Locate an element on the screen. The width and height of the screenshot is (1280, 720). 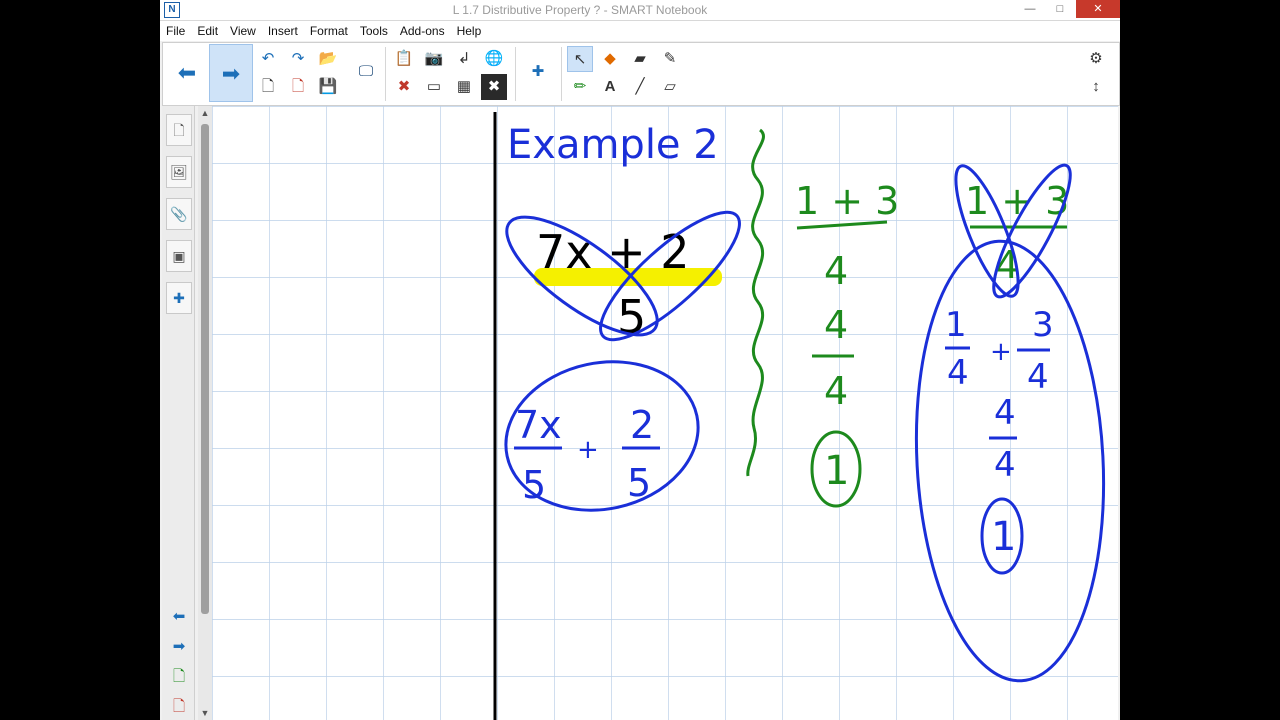
gallery-icon: 🖼 is located at coordinates (179, 172).